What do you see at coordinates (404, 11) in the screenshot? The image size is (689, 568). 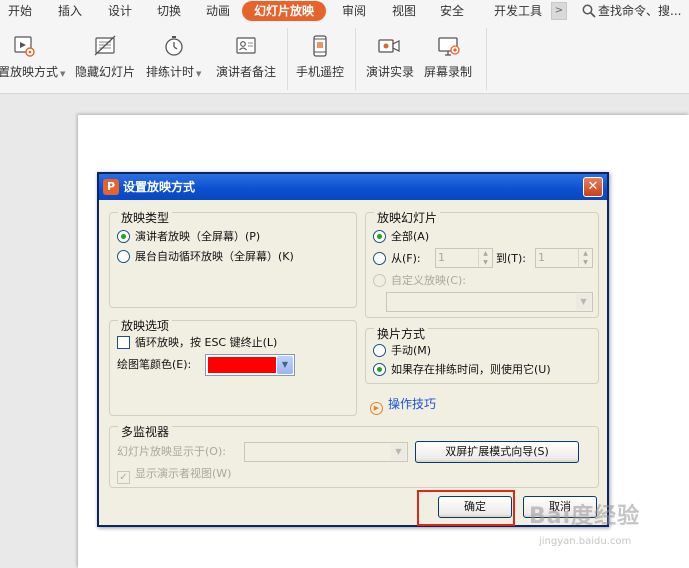 I see `tab-view: 视图` at bounding box center [404, 11].